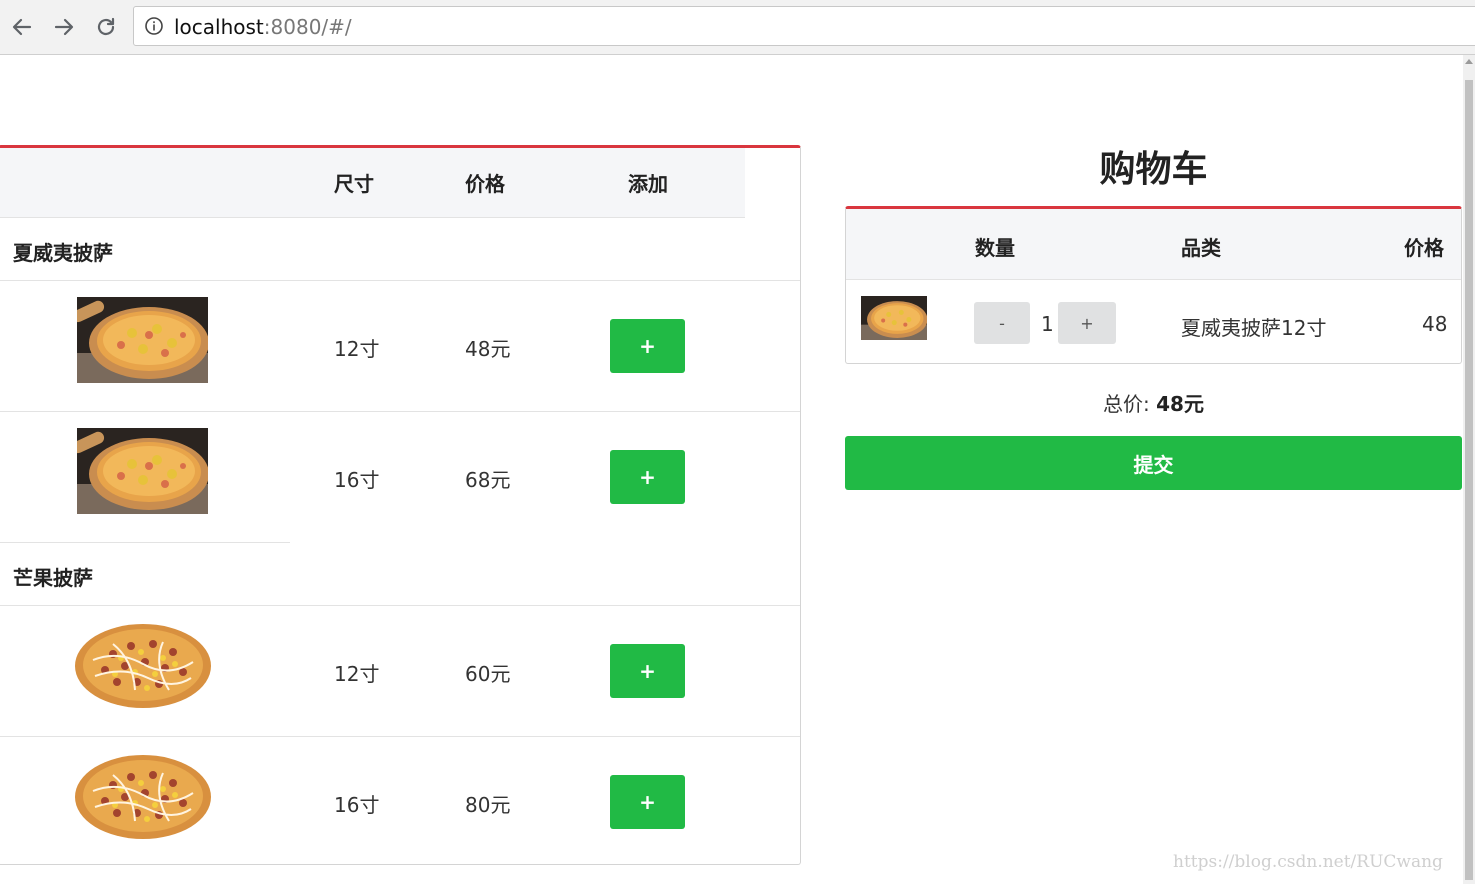 This screenshot has height=884, width=1475. What do you see at coordinates (400, 249) in the screenshot?
I see `category-row-hawaiian: 夏威夷披萨` at bounding box center [400, 249].